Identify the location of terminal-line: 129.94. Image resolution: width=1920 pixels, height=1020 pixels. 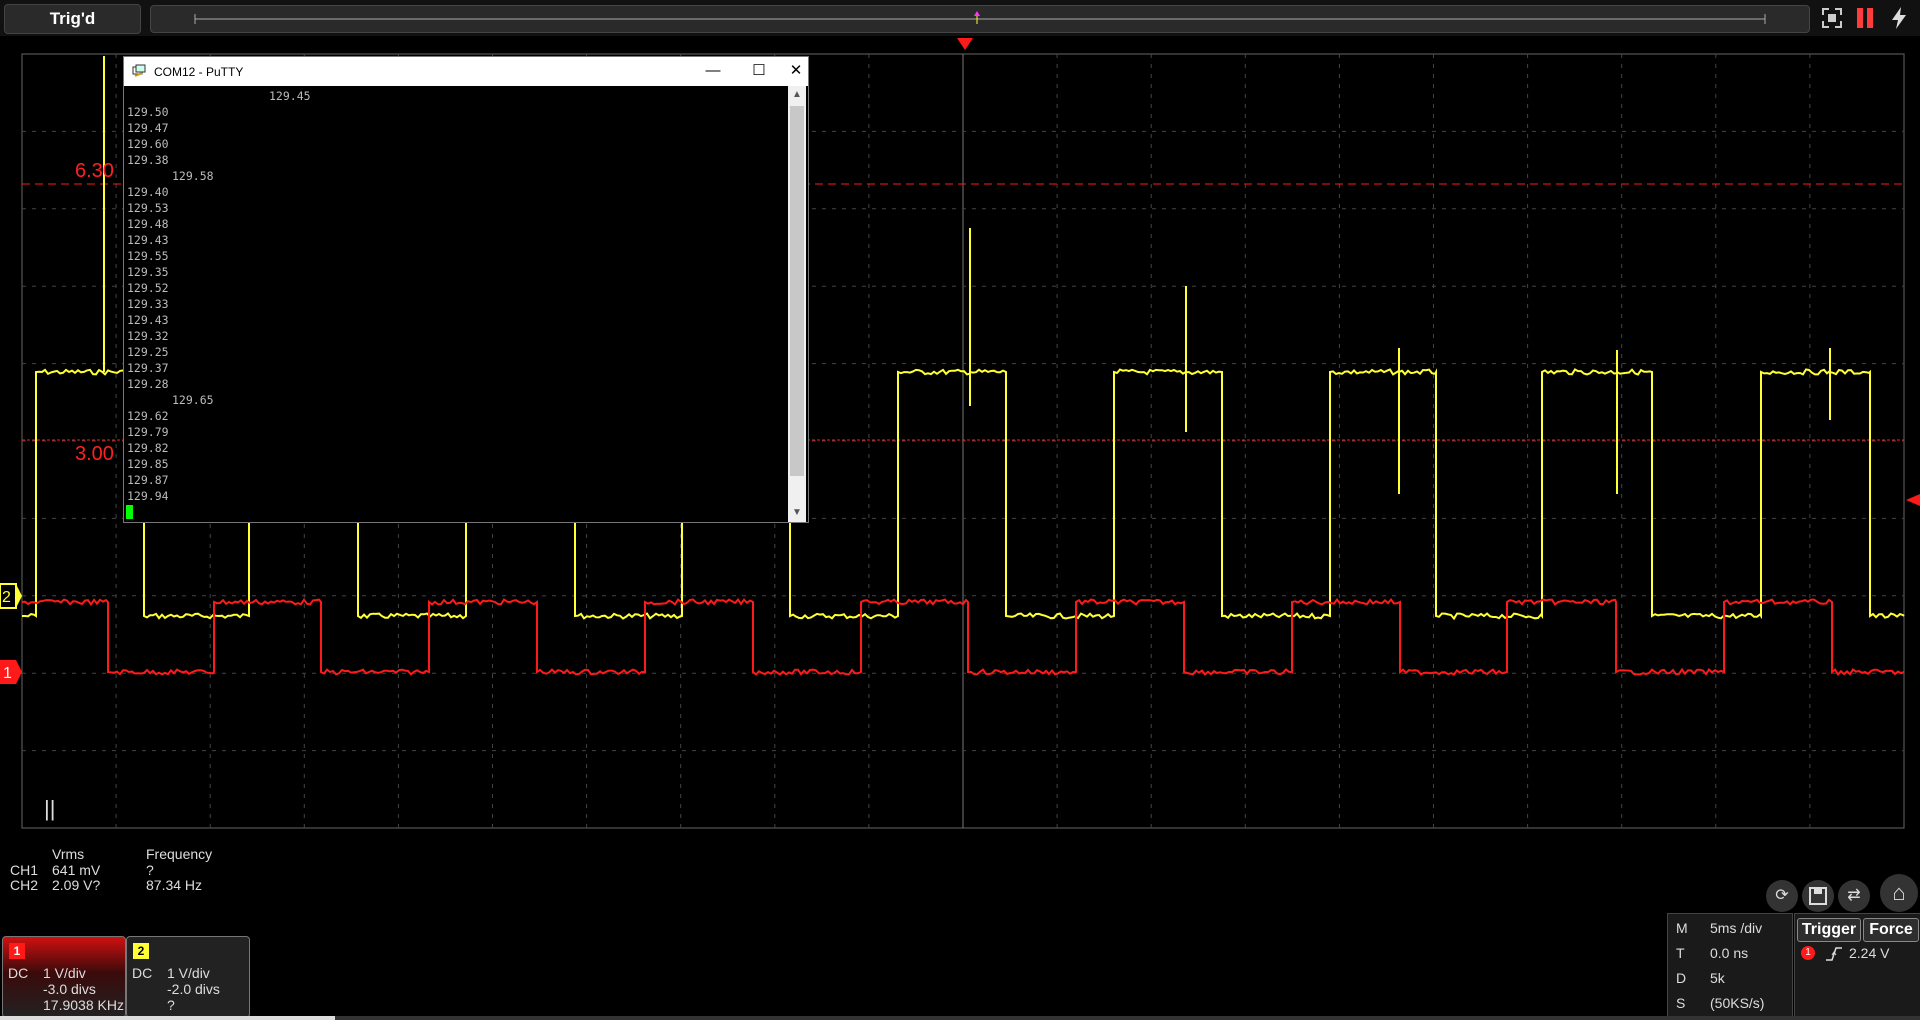
(148, 496).